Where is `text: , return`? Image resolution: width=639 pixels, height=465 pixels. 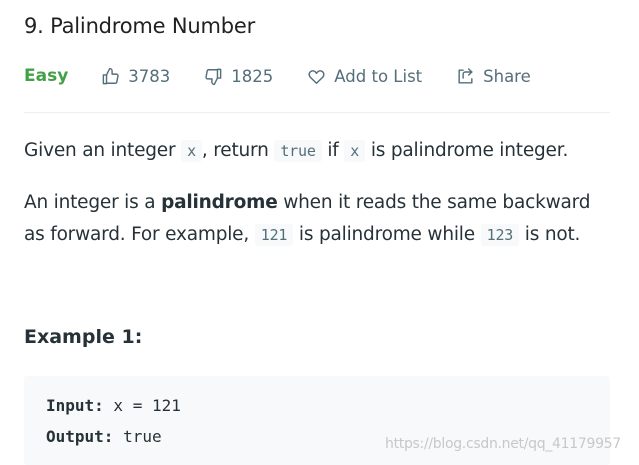 text: , return is located at coordinates (238, 150).